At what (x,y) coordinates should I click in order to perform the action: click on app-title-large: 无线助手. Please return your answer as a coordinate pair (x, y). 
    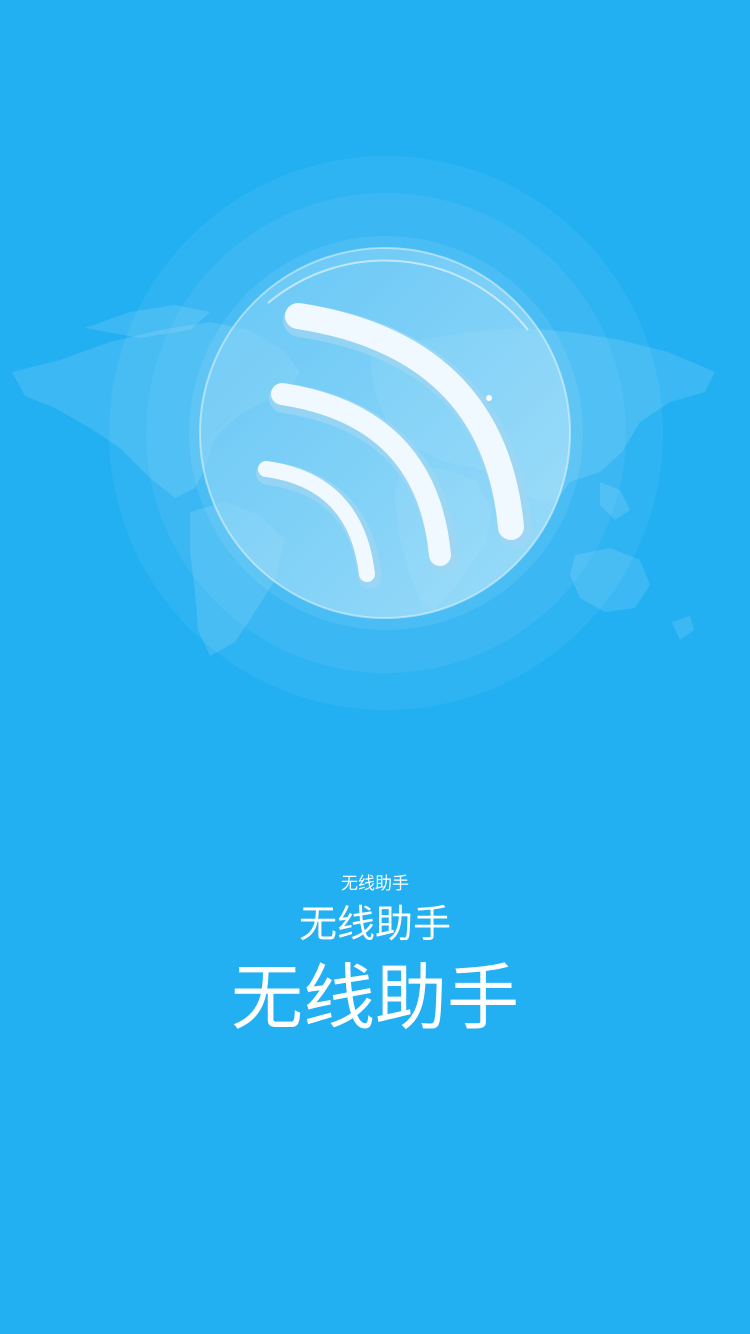
    Looking at the image, I should click on (374, 998).